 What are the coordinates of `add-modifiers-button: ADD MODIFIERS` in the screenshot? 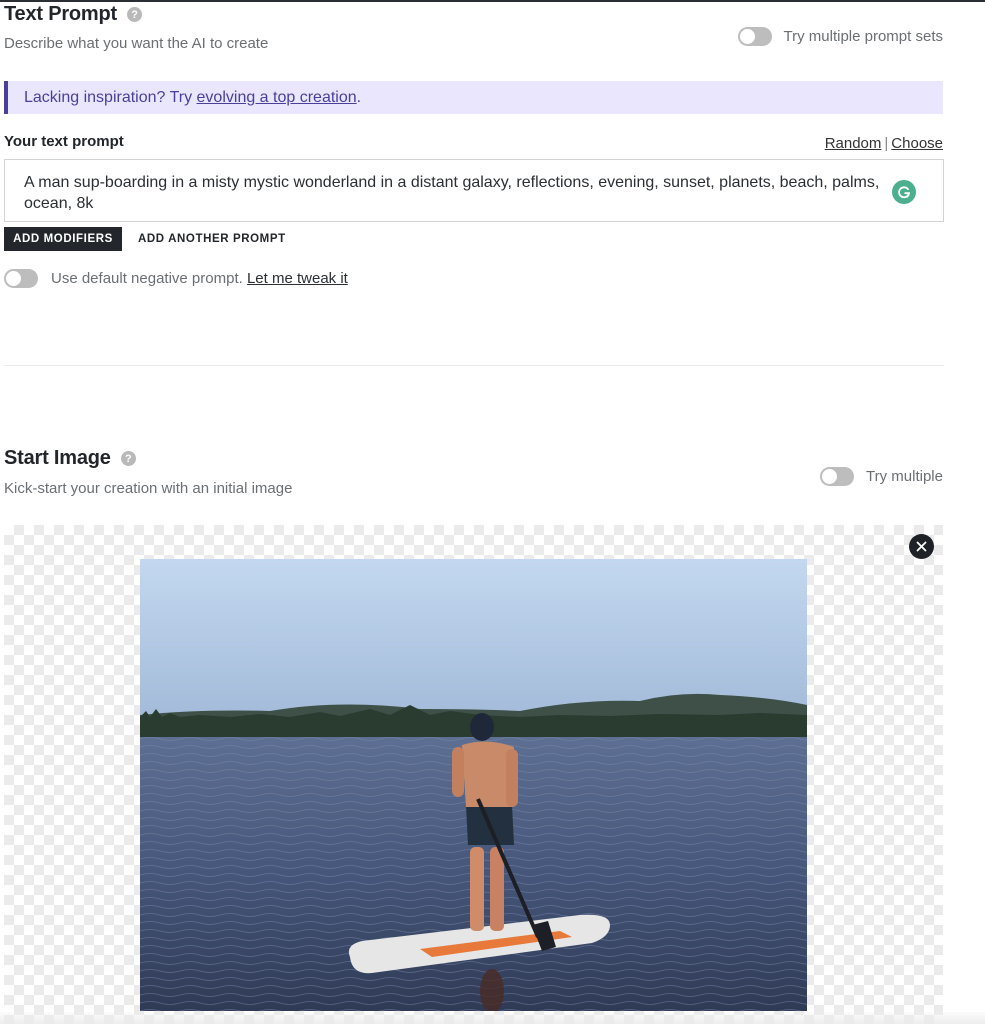 It's located at (63, 239).